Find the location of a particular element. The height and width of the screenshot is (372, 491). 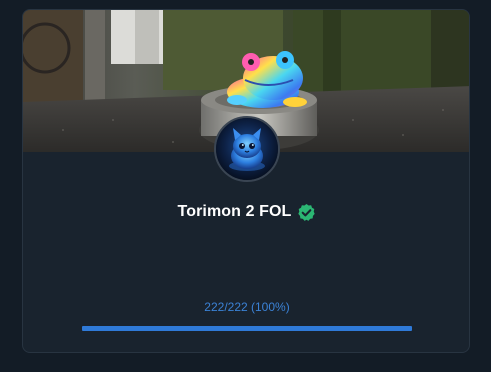

check-circle-icon is located at coordinates (306, 212).